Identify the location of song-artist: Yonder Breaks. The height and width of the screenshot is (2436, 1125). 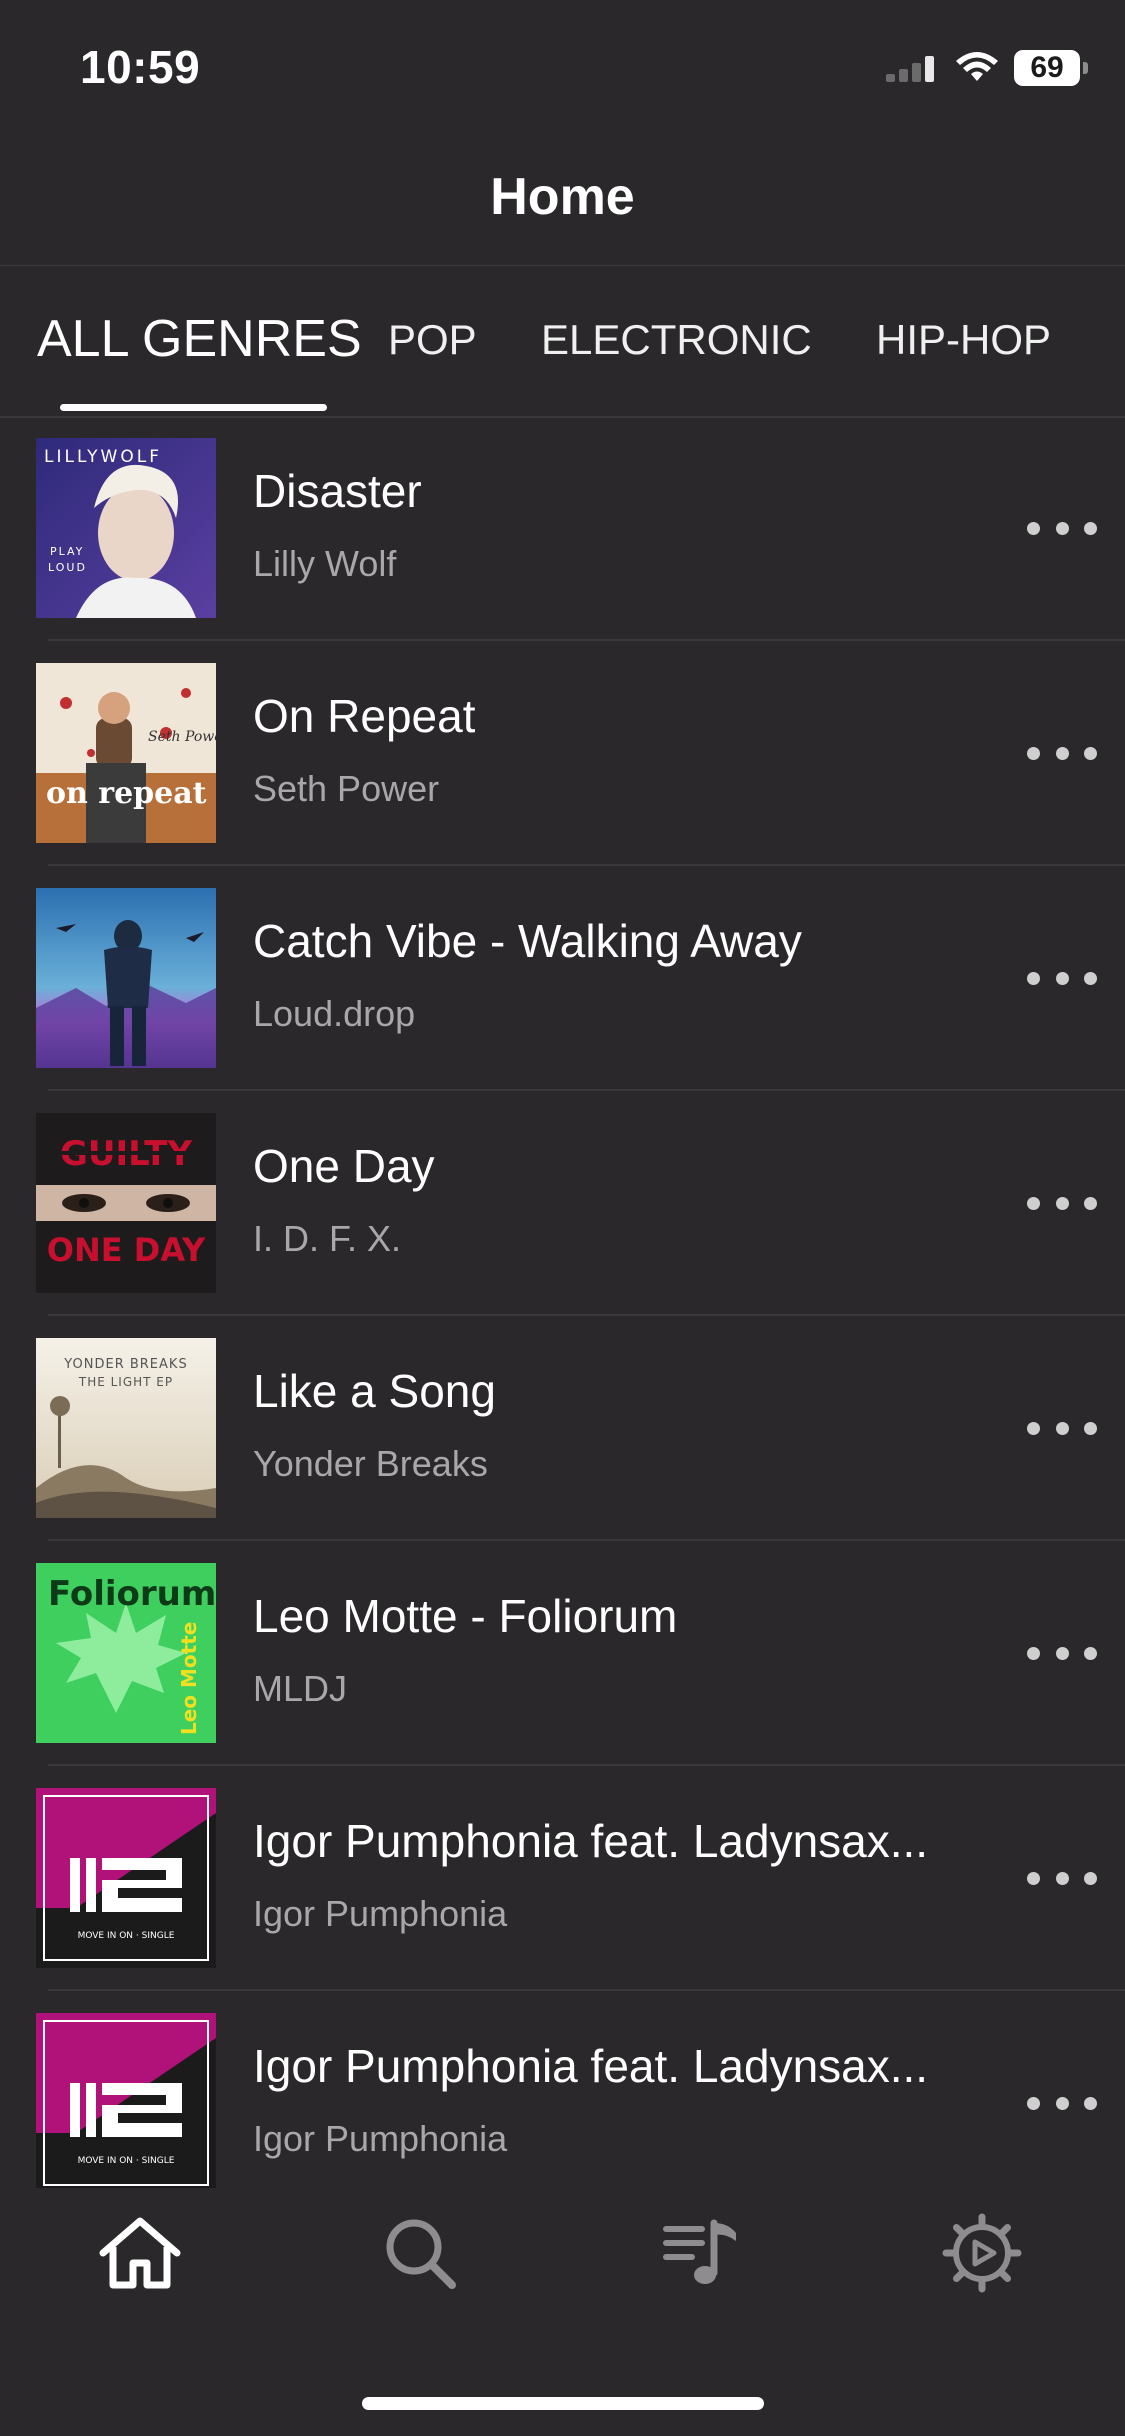
(370, 1463).